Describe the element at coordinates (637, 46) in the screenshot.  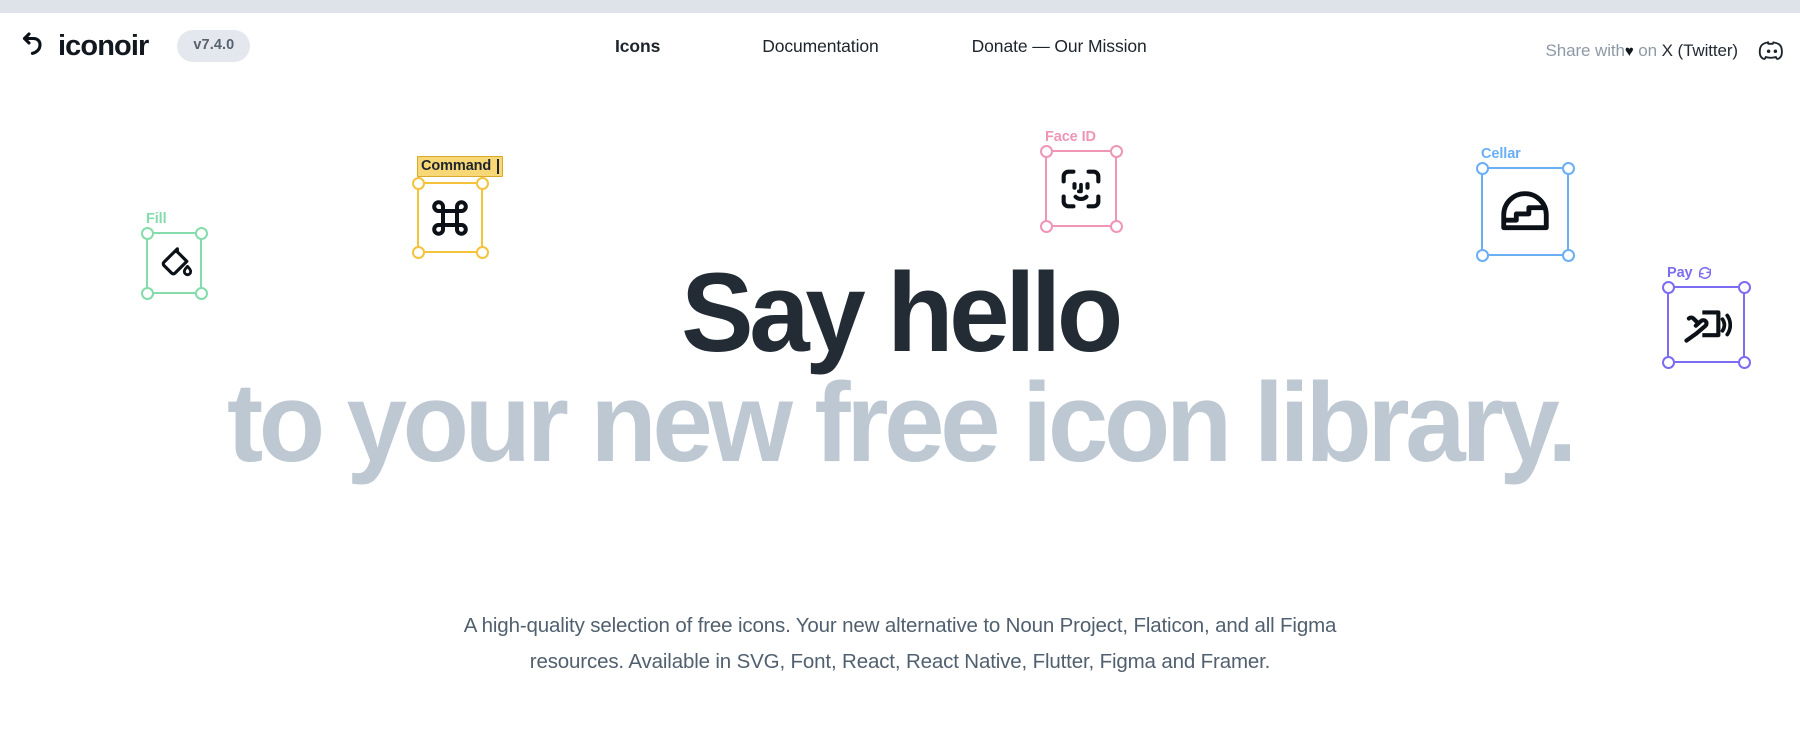
I see `nav-item-icons: Icons` at that location.